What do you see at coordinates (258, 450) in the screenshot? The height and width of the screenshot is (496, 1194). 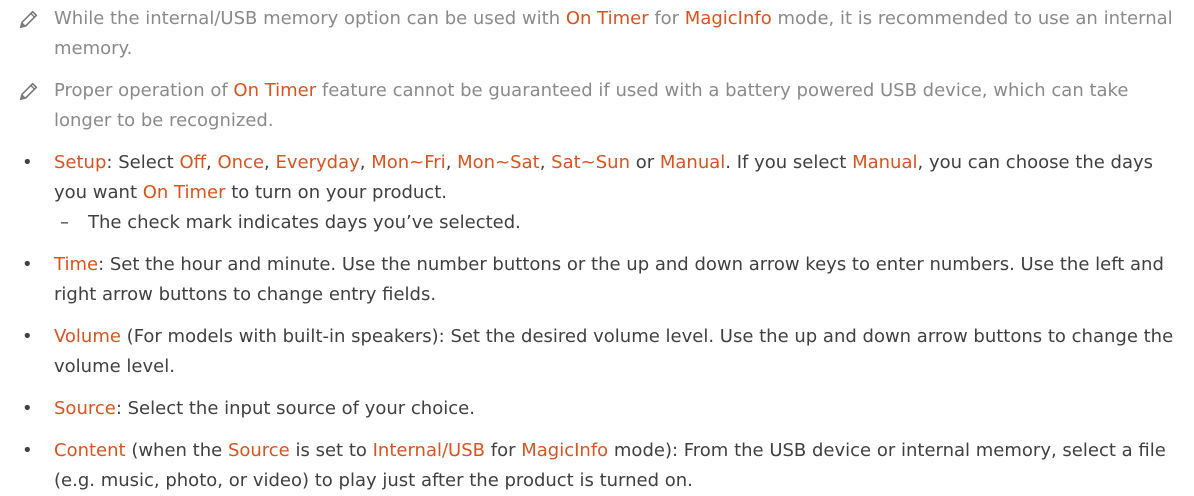 I see `keyword-source: Source` at bounding box center [258, 450].